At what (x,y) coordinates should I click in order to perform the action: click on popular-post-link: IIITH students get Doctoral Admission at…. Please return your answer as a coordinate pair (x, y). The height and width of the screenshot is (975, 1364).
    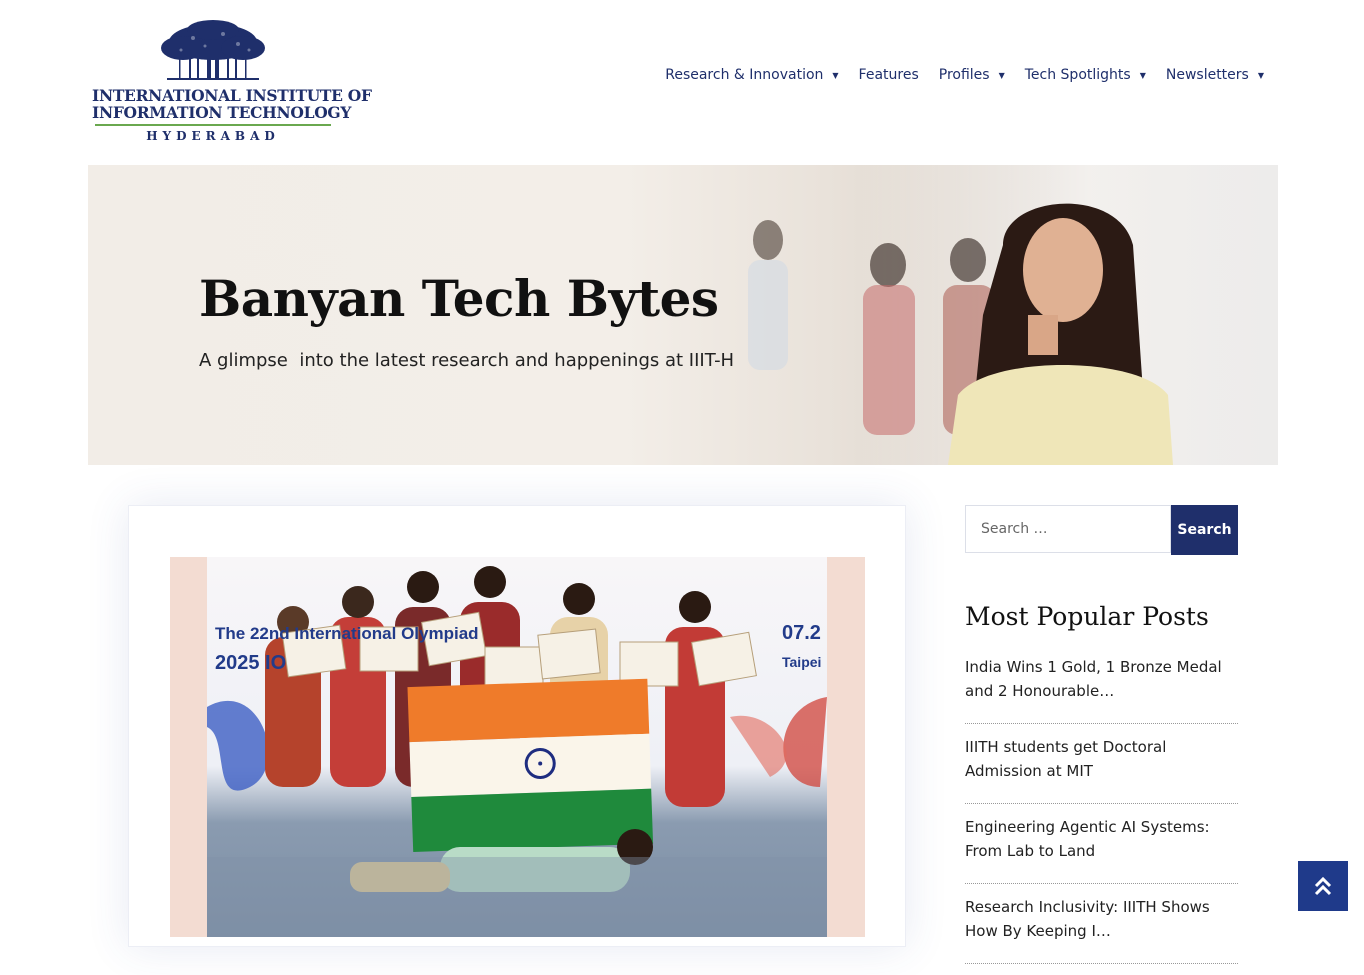
    Looking at the image, I should click on (1101, 769).